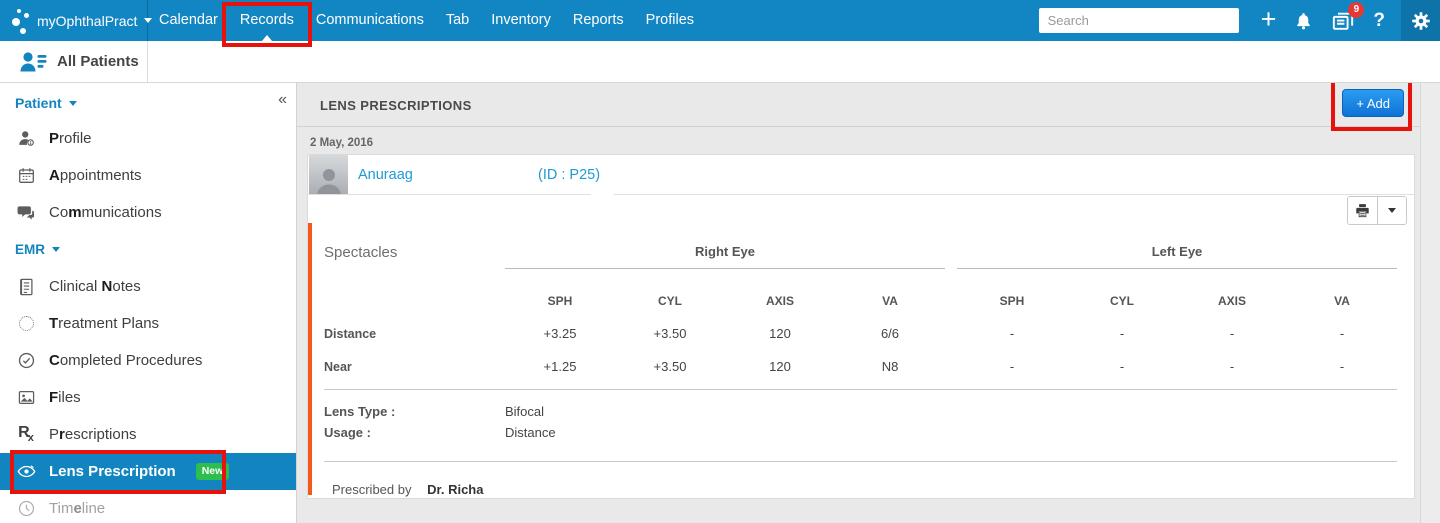  I want to click on printer-icon, so click(1362, 210).